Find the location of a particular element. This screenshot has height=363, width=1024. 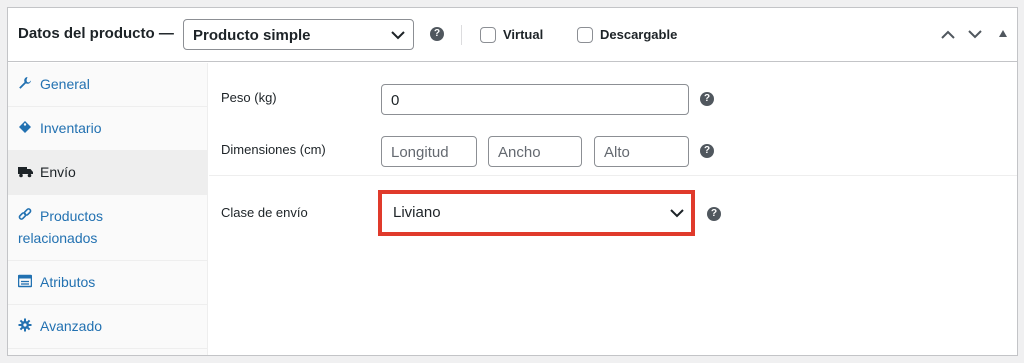

width-input: Ancho is located at coordinates (535, 151).